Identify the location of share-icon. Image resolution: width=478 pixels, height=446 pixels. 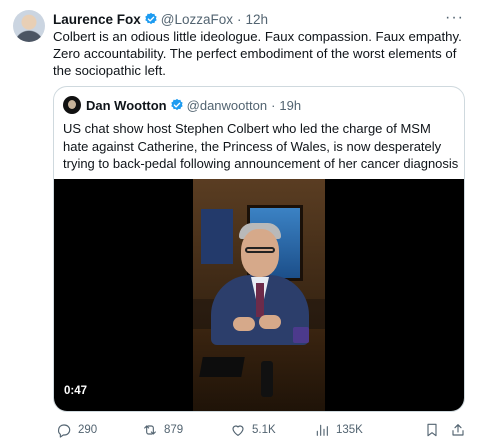
(458, 430).